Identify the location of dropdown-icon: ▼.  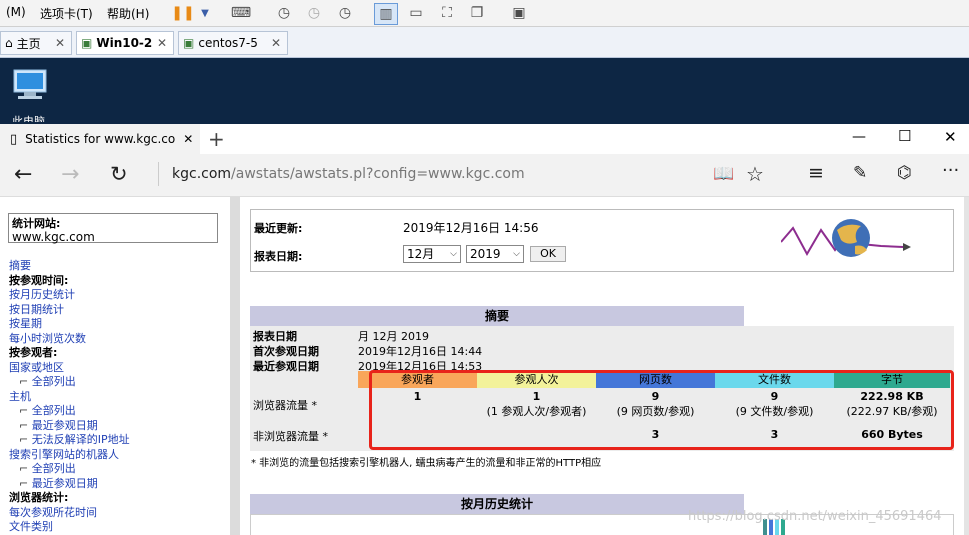
(205, 13).